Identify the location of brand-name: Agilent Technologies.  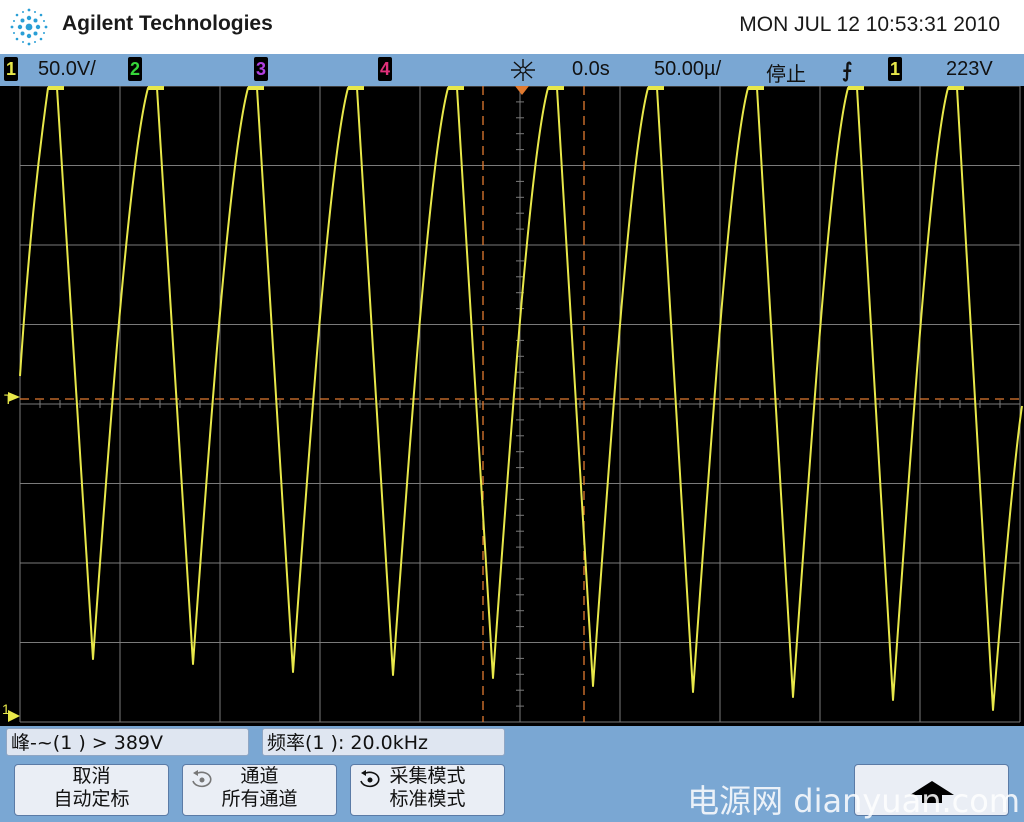
(167, 23).